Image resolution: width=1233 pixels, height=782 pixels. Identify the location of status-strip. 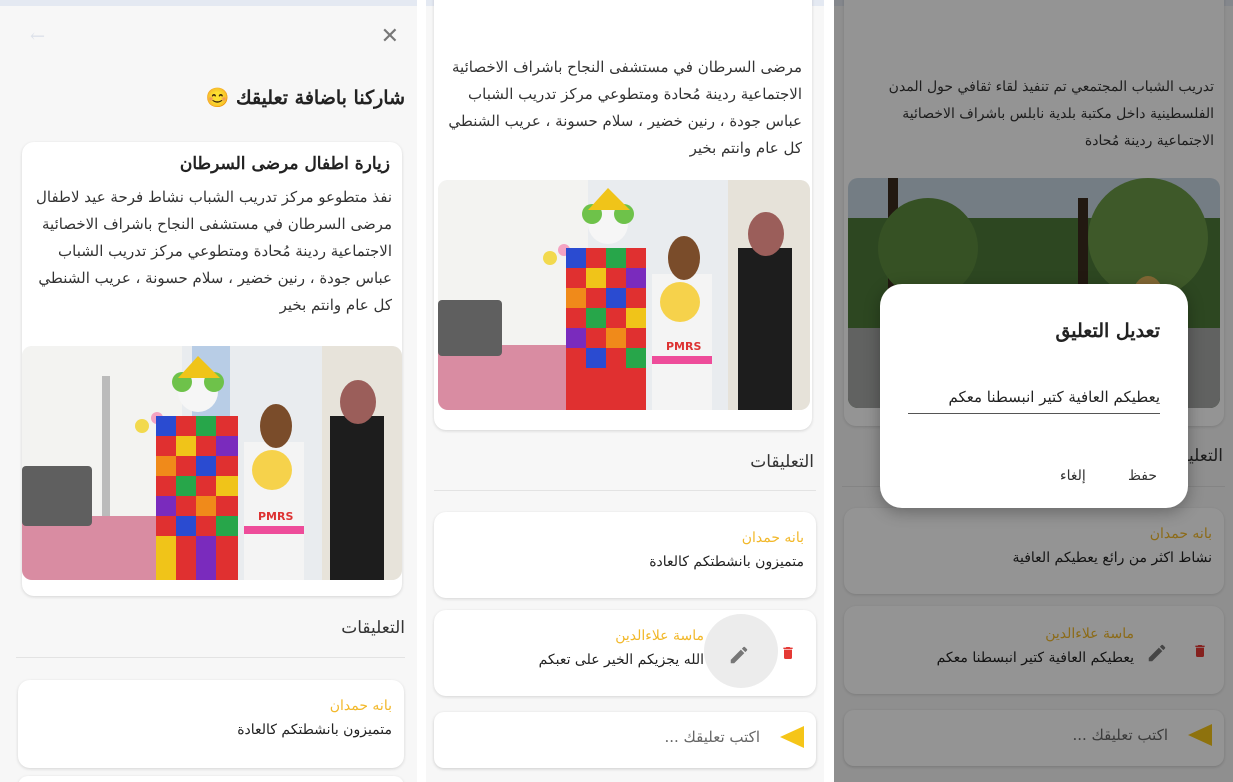
(208, 3).